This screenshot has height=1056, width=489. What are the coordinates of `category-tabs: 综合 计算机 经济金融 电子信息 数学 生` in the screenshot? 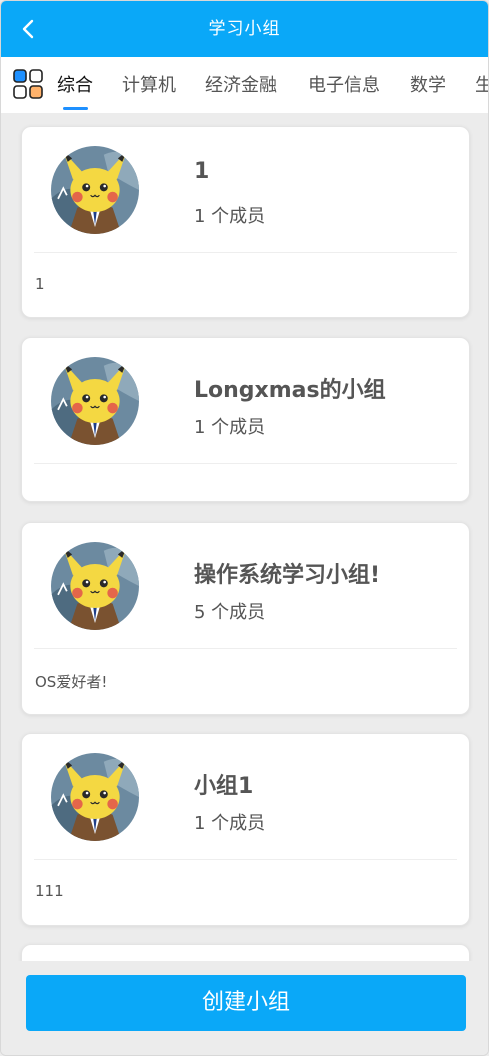 It's located at (244, 85).